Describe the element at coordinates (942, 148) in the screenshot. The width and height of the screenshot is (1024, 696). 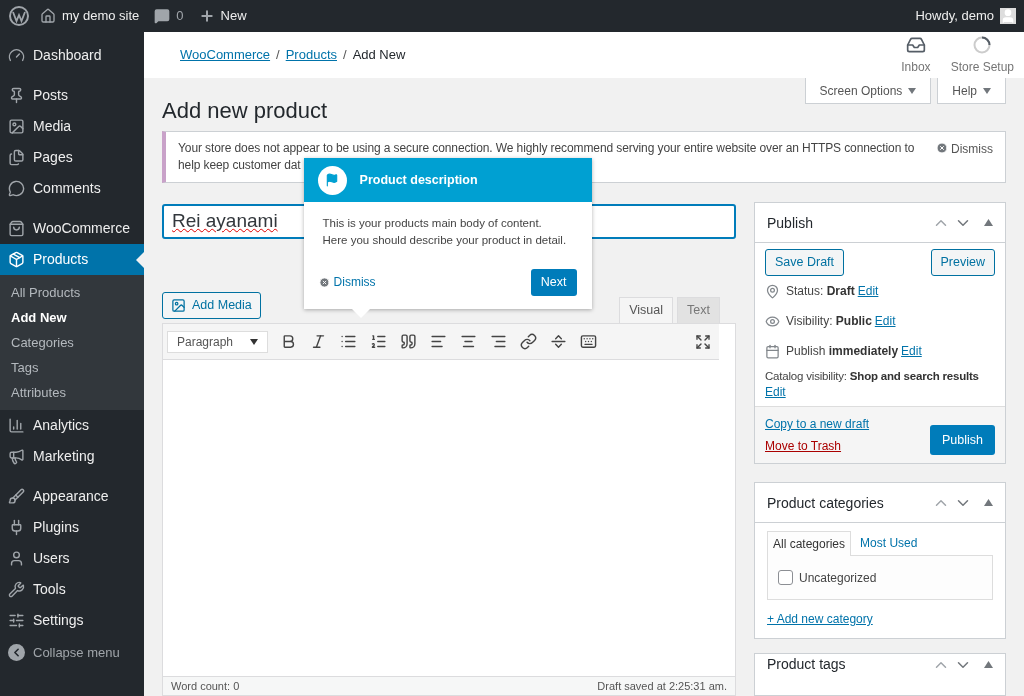
I see `dismiss-icon` at that location.